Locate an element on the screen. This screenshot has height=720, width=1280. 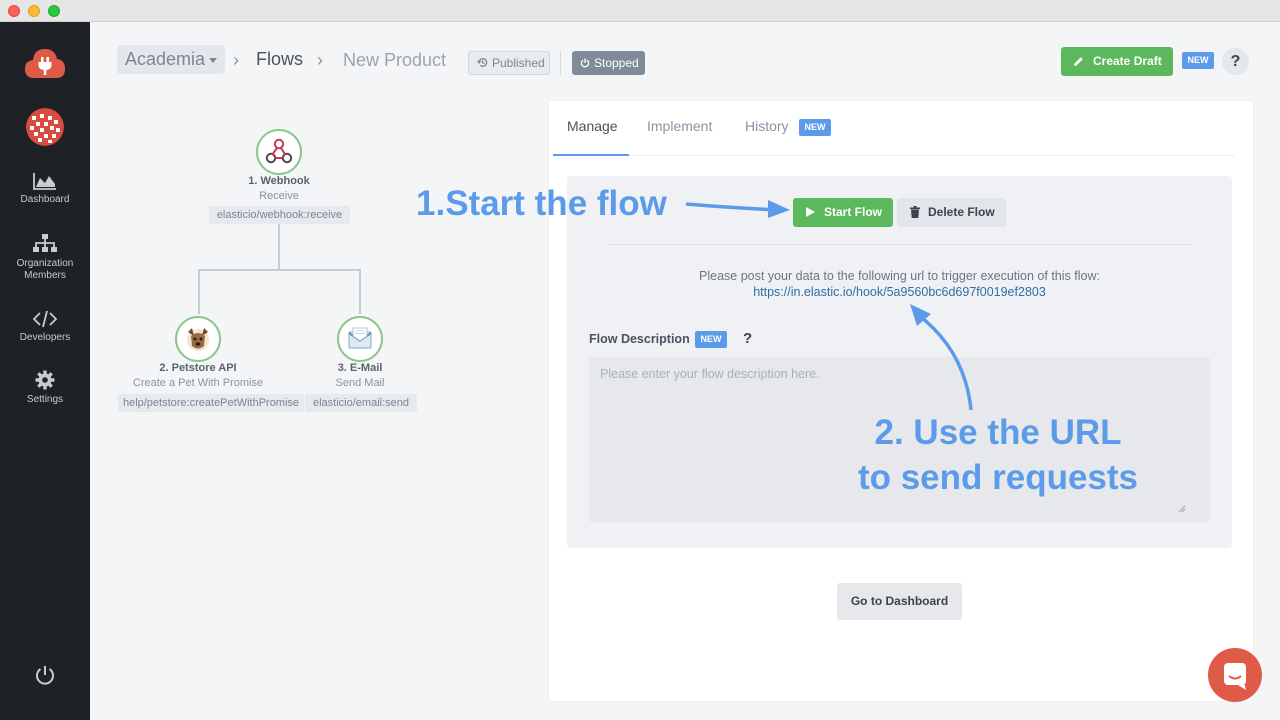
cloud-plug-logo-icon is located at coordinates (45, 63).